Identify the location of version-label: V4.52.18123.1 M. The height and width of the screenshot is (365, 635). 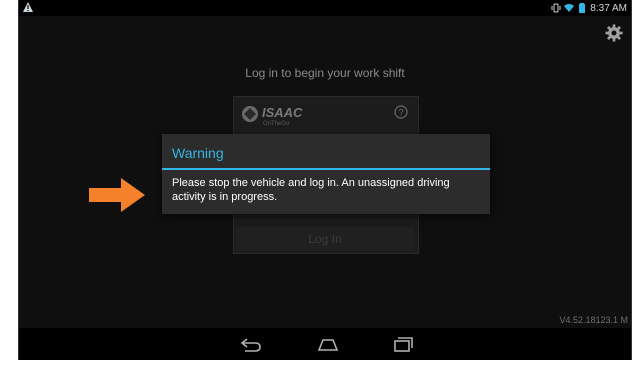
(593, 320).